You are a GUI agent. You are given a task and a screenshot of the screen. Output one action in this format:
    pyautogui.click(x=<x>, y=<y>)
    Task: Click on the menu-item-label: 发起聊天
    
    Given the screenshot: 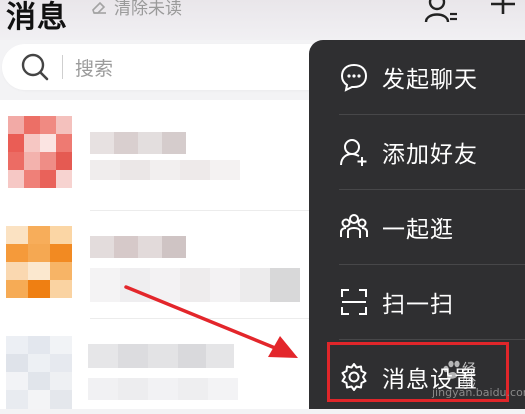 What is the action you would take?
    pyautogui.click(x=430, y=80)
    